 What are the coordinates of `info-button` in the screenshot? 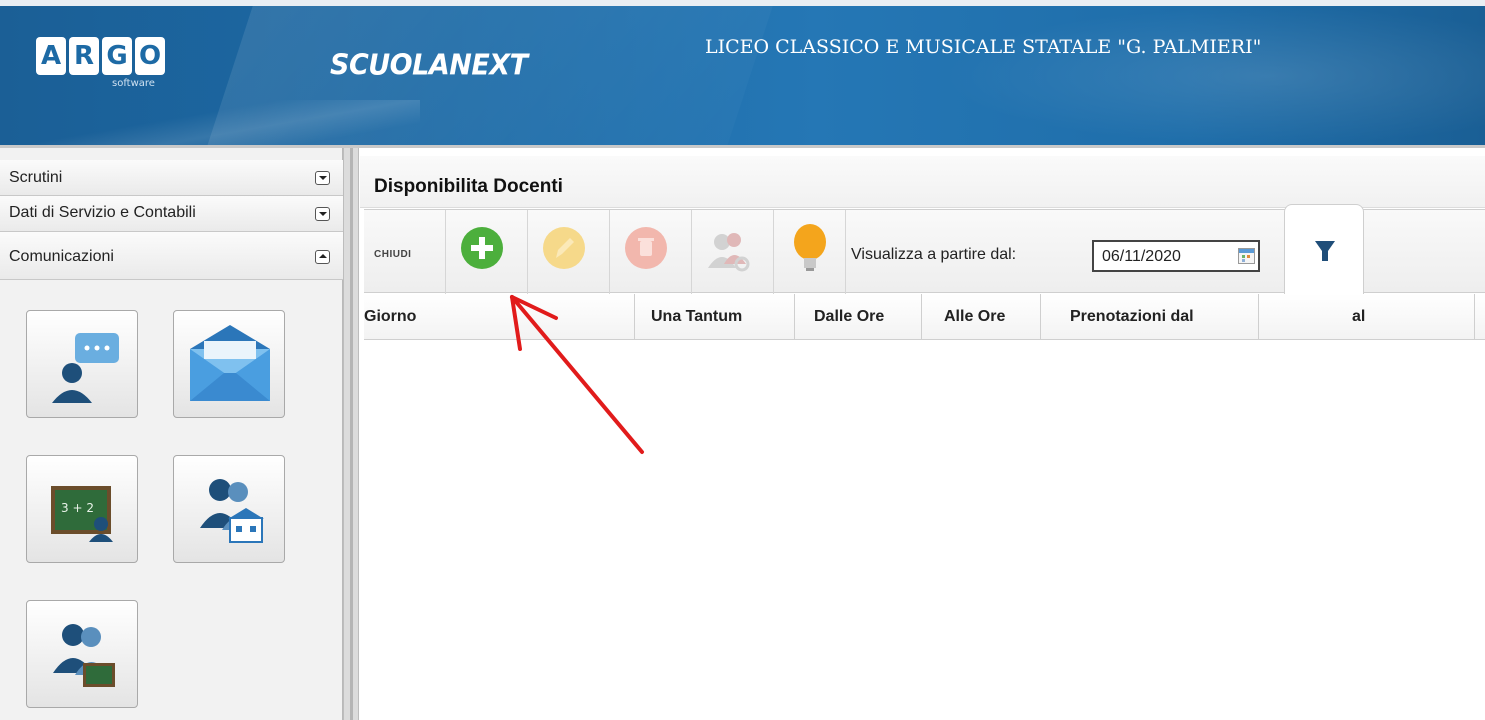 It's located at (810, 252).